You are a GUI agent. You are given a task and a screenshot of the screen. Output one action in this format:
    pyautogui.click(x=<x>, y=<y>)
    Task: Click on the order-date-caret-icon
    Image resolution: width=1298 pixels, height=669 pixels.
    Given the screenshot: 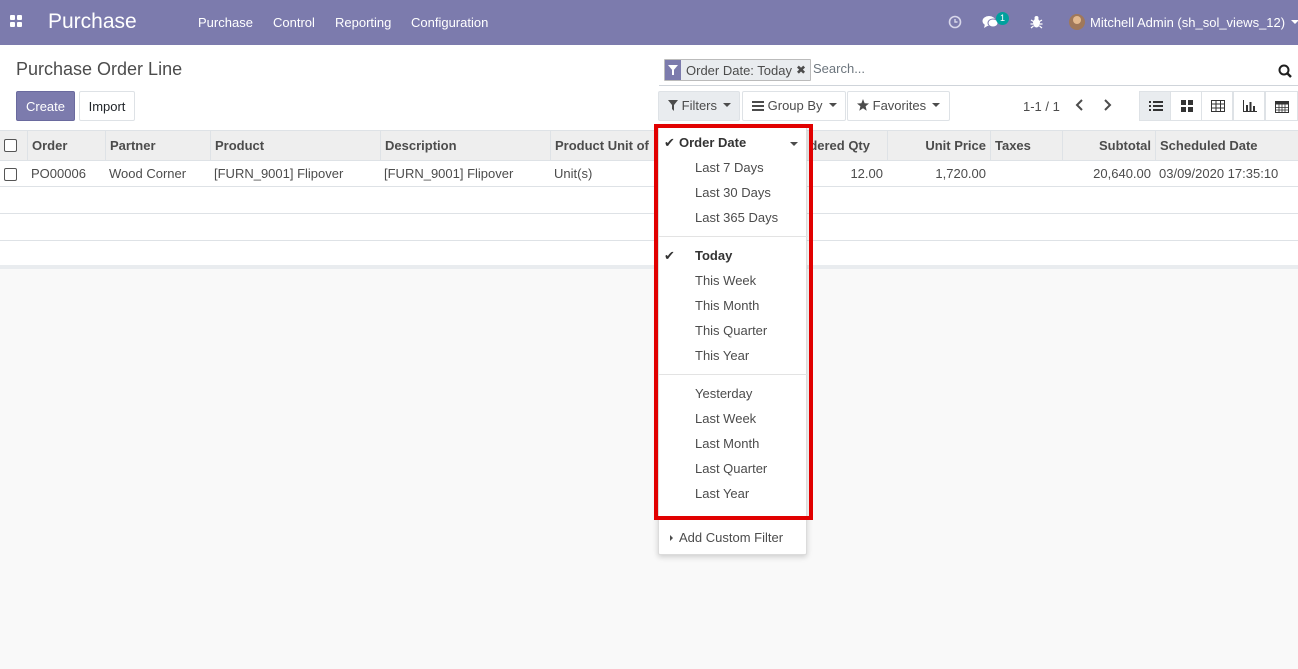 What is the action you would take?
    pyautogui.click(x=794, y=144)
    